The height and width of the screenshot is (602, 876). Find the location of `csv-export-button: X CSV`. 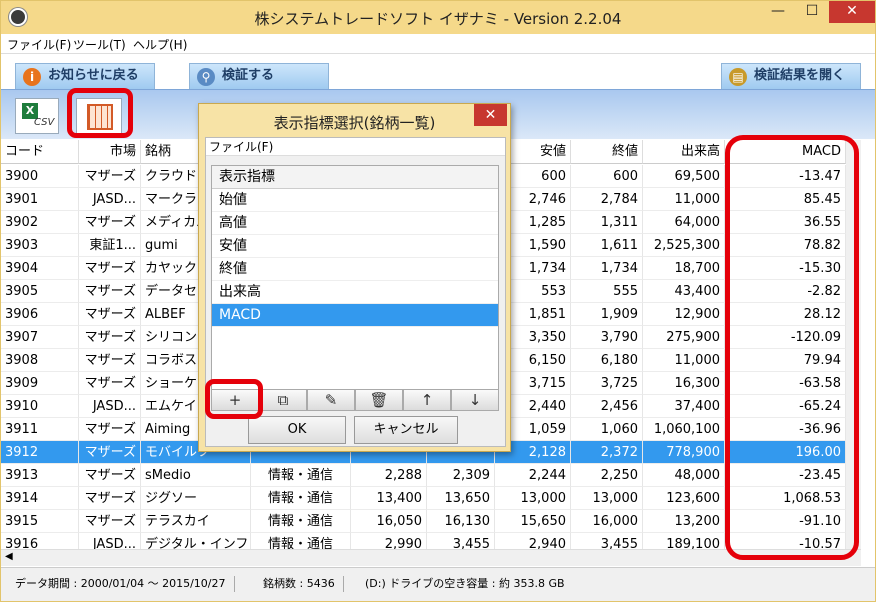

csv-export-button: X CSV is located at coordinates (37, 116).